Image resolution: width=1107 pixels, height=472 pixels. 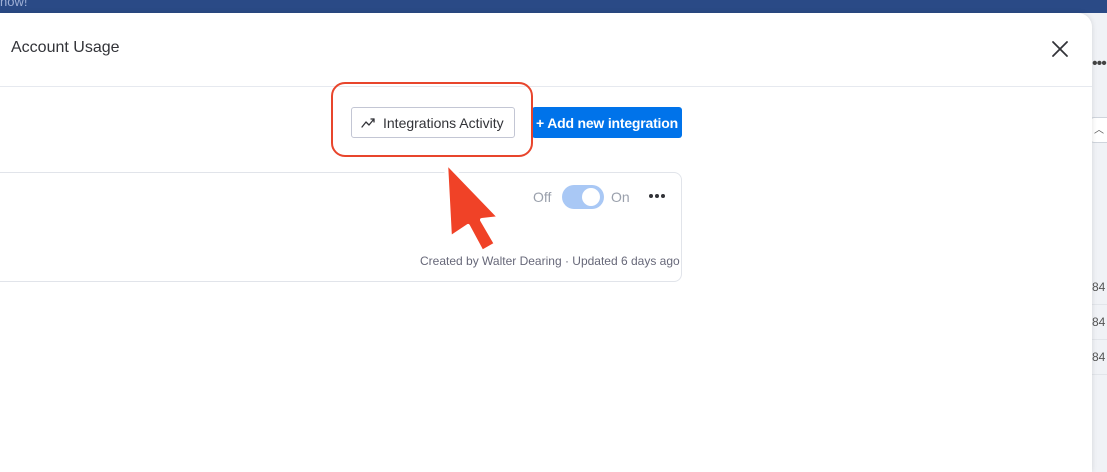 What do you see at coordinates (620, 197) in the screenshot?
I see `toggle-on-label: On` at bounding box center [620, 197].